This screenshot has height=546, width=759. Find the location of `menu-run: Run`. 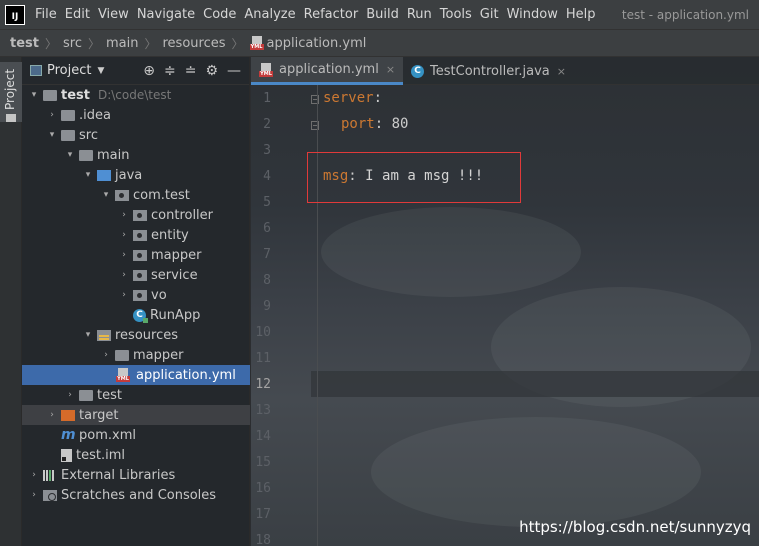

menu-run: Run is located at coordinates (419, 14).